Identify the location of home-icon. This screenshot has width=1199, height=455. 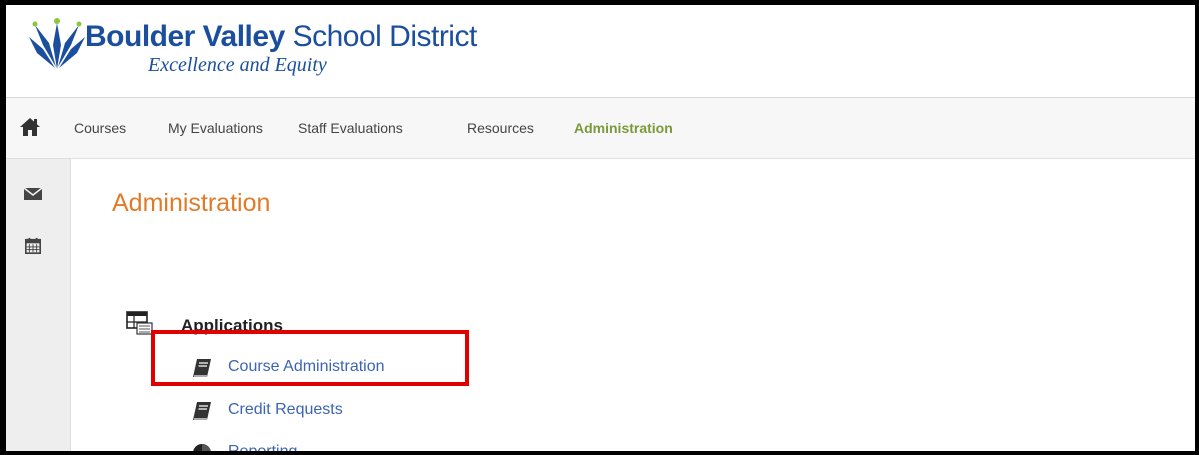
(30, 127).